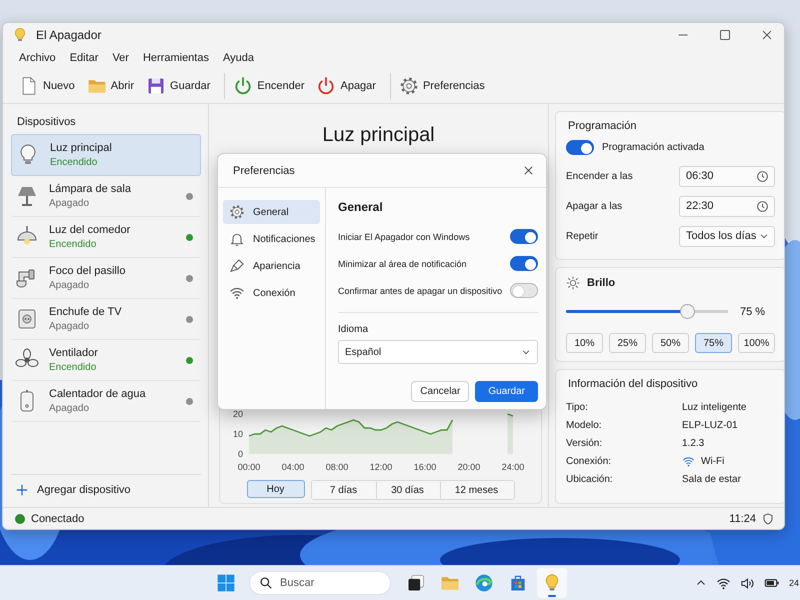 This screenshot has height=600, width=800. I want to click on menu-item: Ver, so click(120, 58).